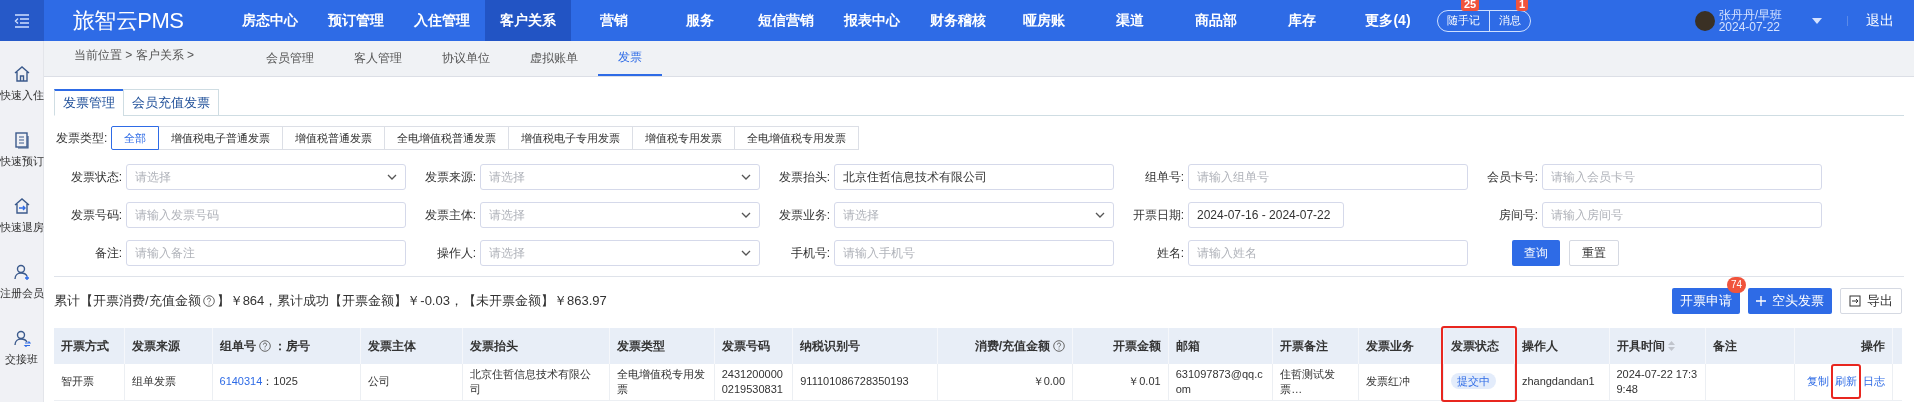  Describe the element at coordinates (129, 21) in the screenshot. I see `app-logo: 旅智云PMS` at that location.